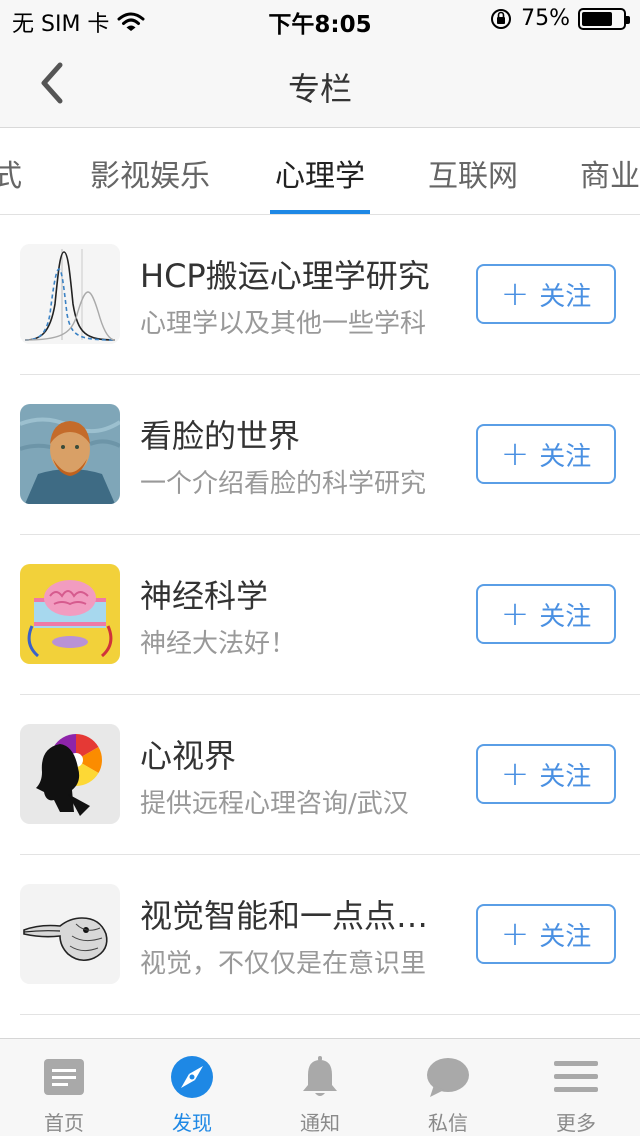 This screenshot has width=640, height=1136. What do you see at coordinates (64, 1077) in the screenshot?
I see `home-icon` at bounding box center [64, 1077].